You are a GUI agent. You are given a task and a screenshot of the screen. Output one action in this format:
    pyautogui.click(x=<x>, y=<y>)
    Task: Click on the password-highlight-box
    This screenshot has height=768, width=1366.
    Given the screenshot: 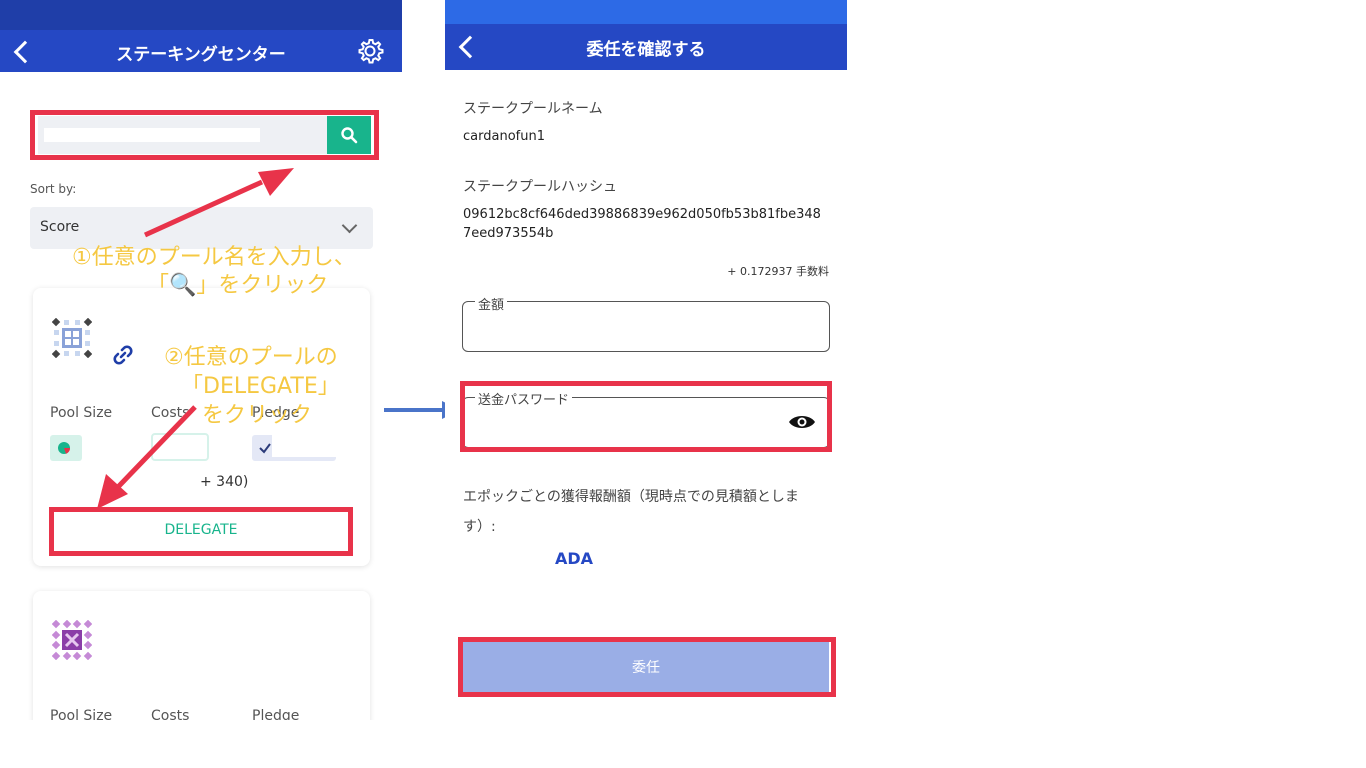 What is the action you would take?
    pyautogui.click(x=646, y=416)
    